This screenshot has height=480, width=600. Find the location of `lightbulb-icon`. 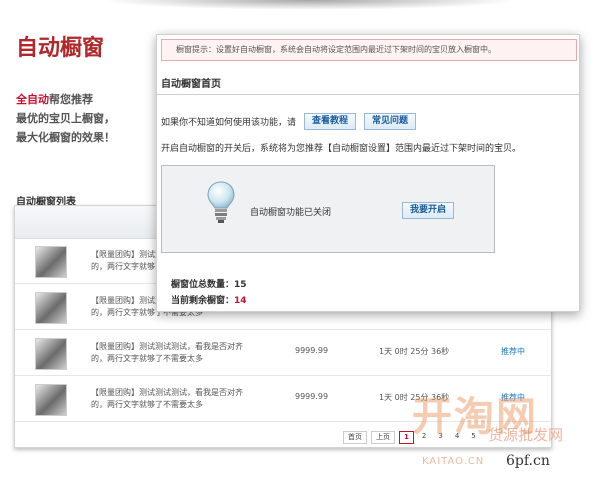

lightbulb-icon is located at coordinates (221, 202).